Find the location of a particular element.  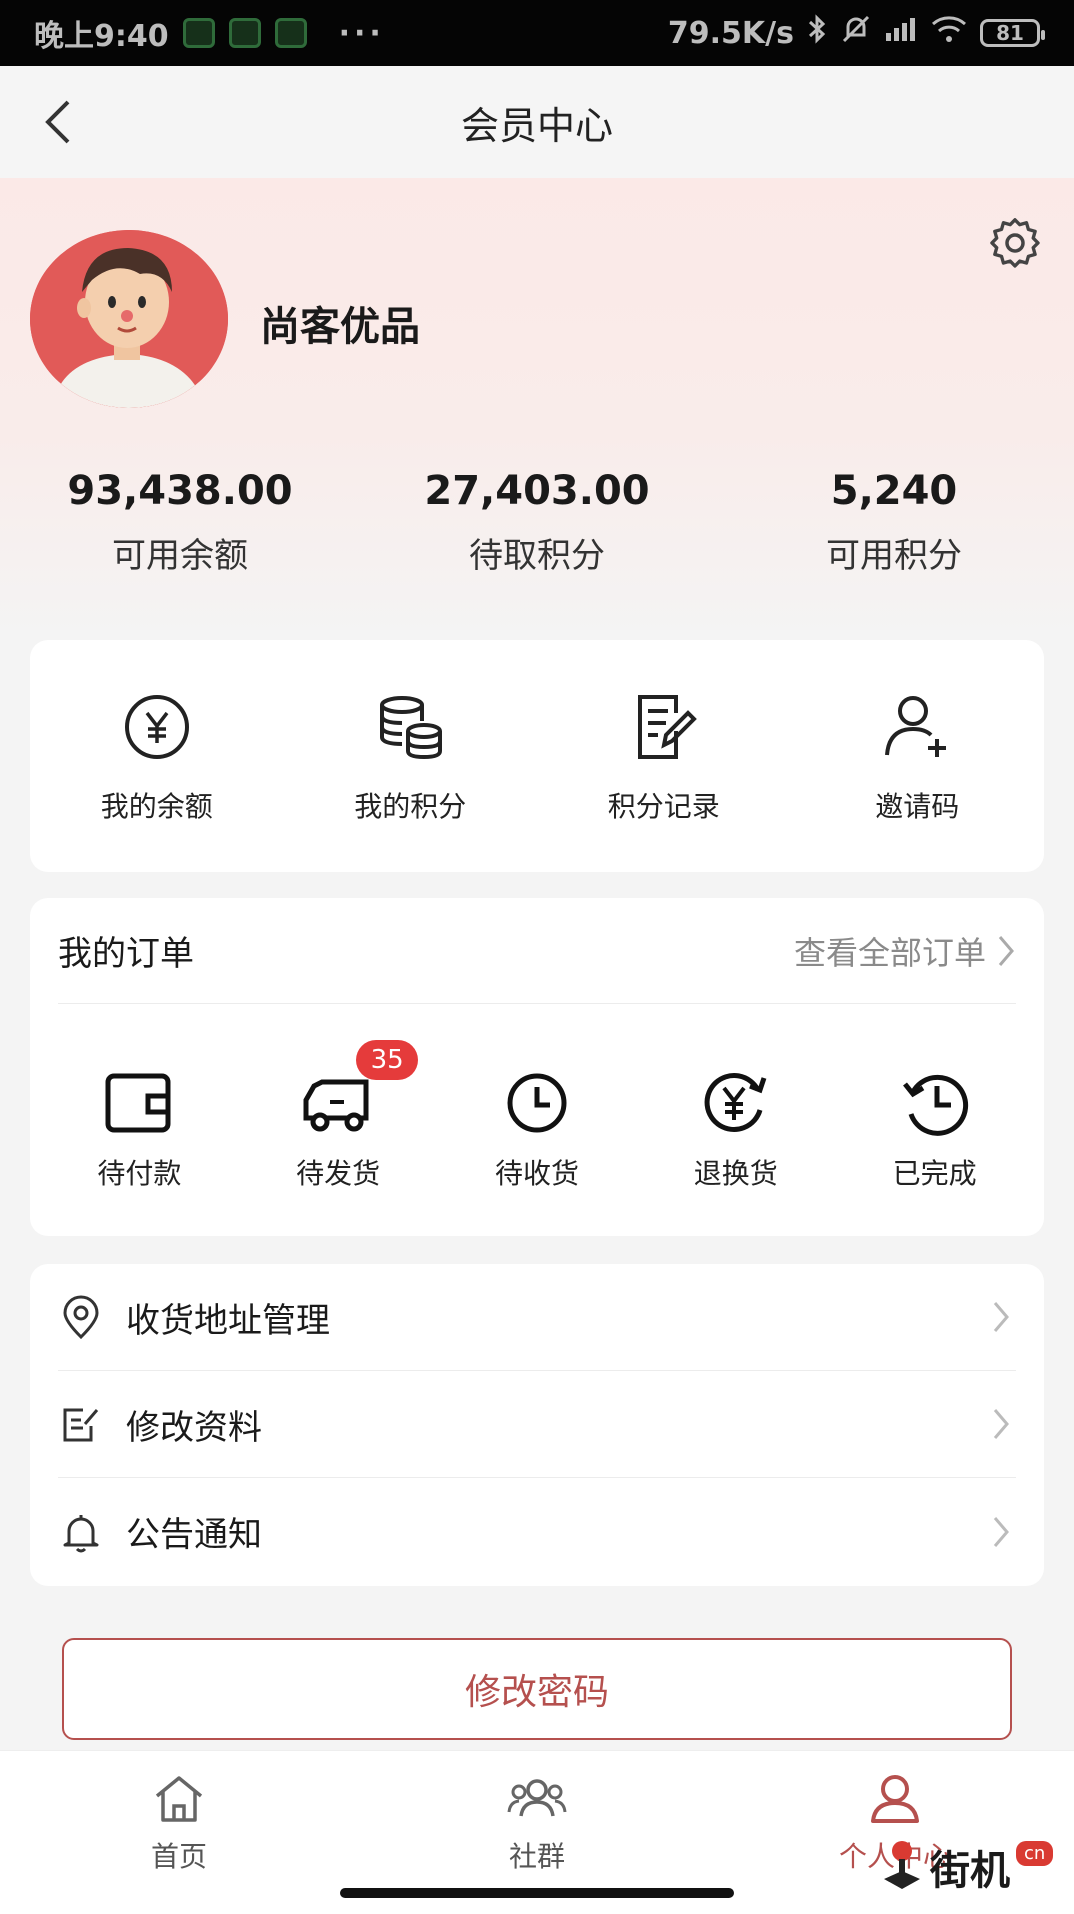

order-status-pending-receipt: 待收货 is located at coordinates (537, 1129).